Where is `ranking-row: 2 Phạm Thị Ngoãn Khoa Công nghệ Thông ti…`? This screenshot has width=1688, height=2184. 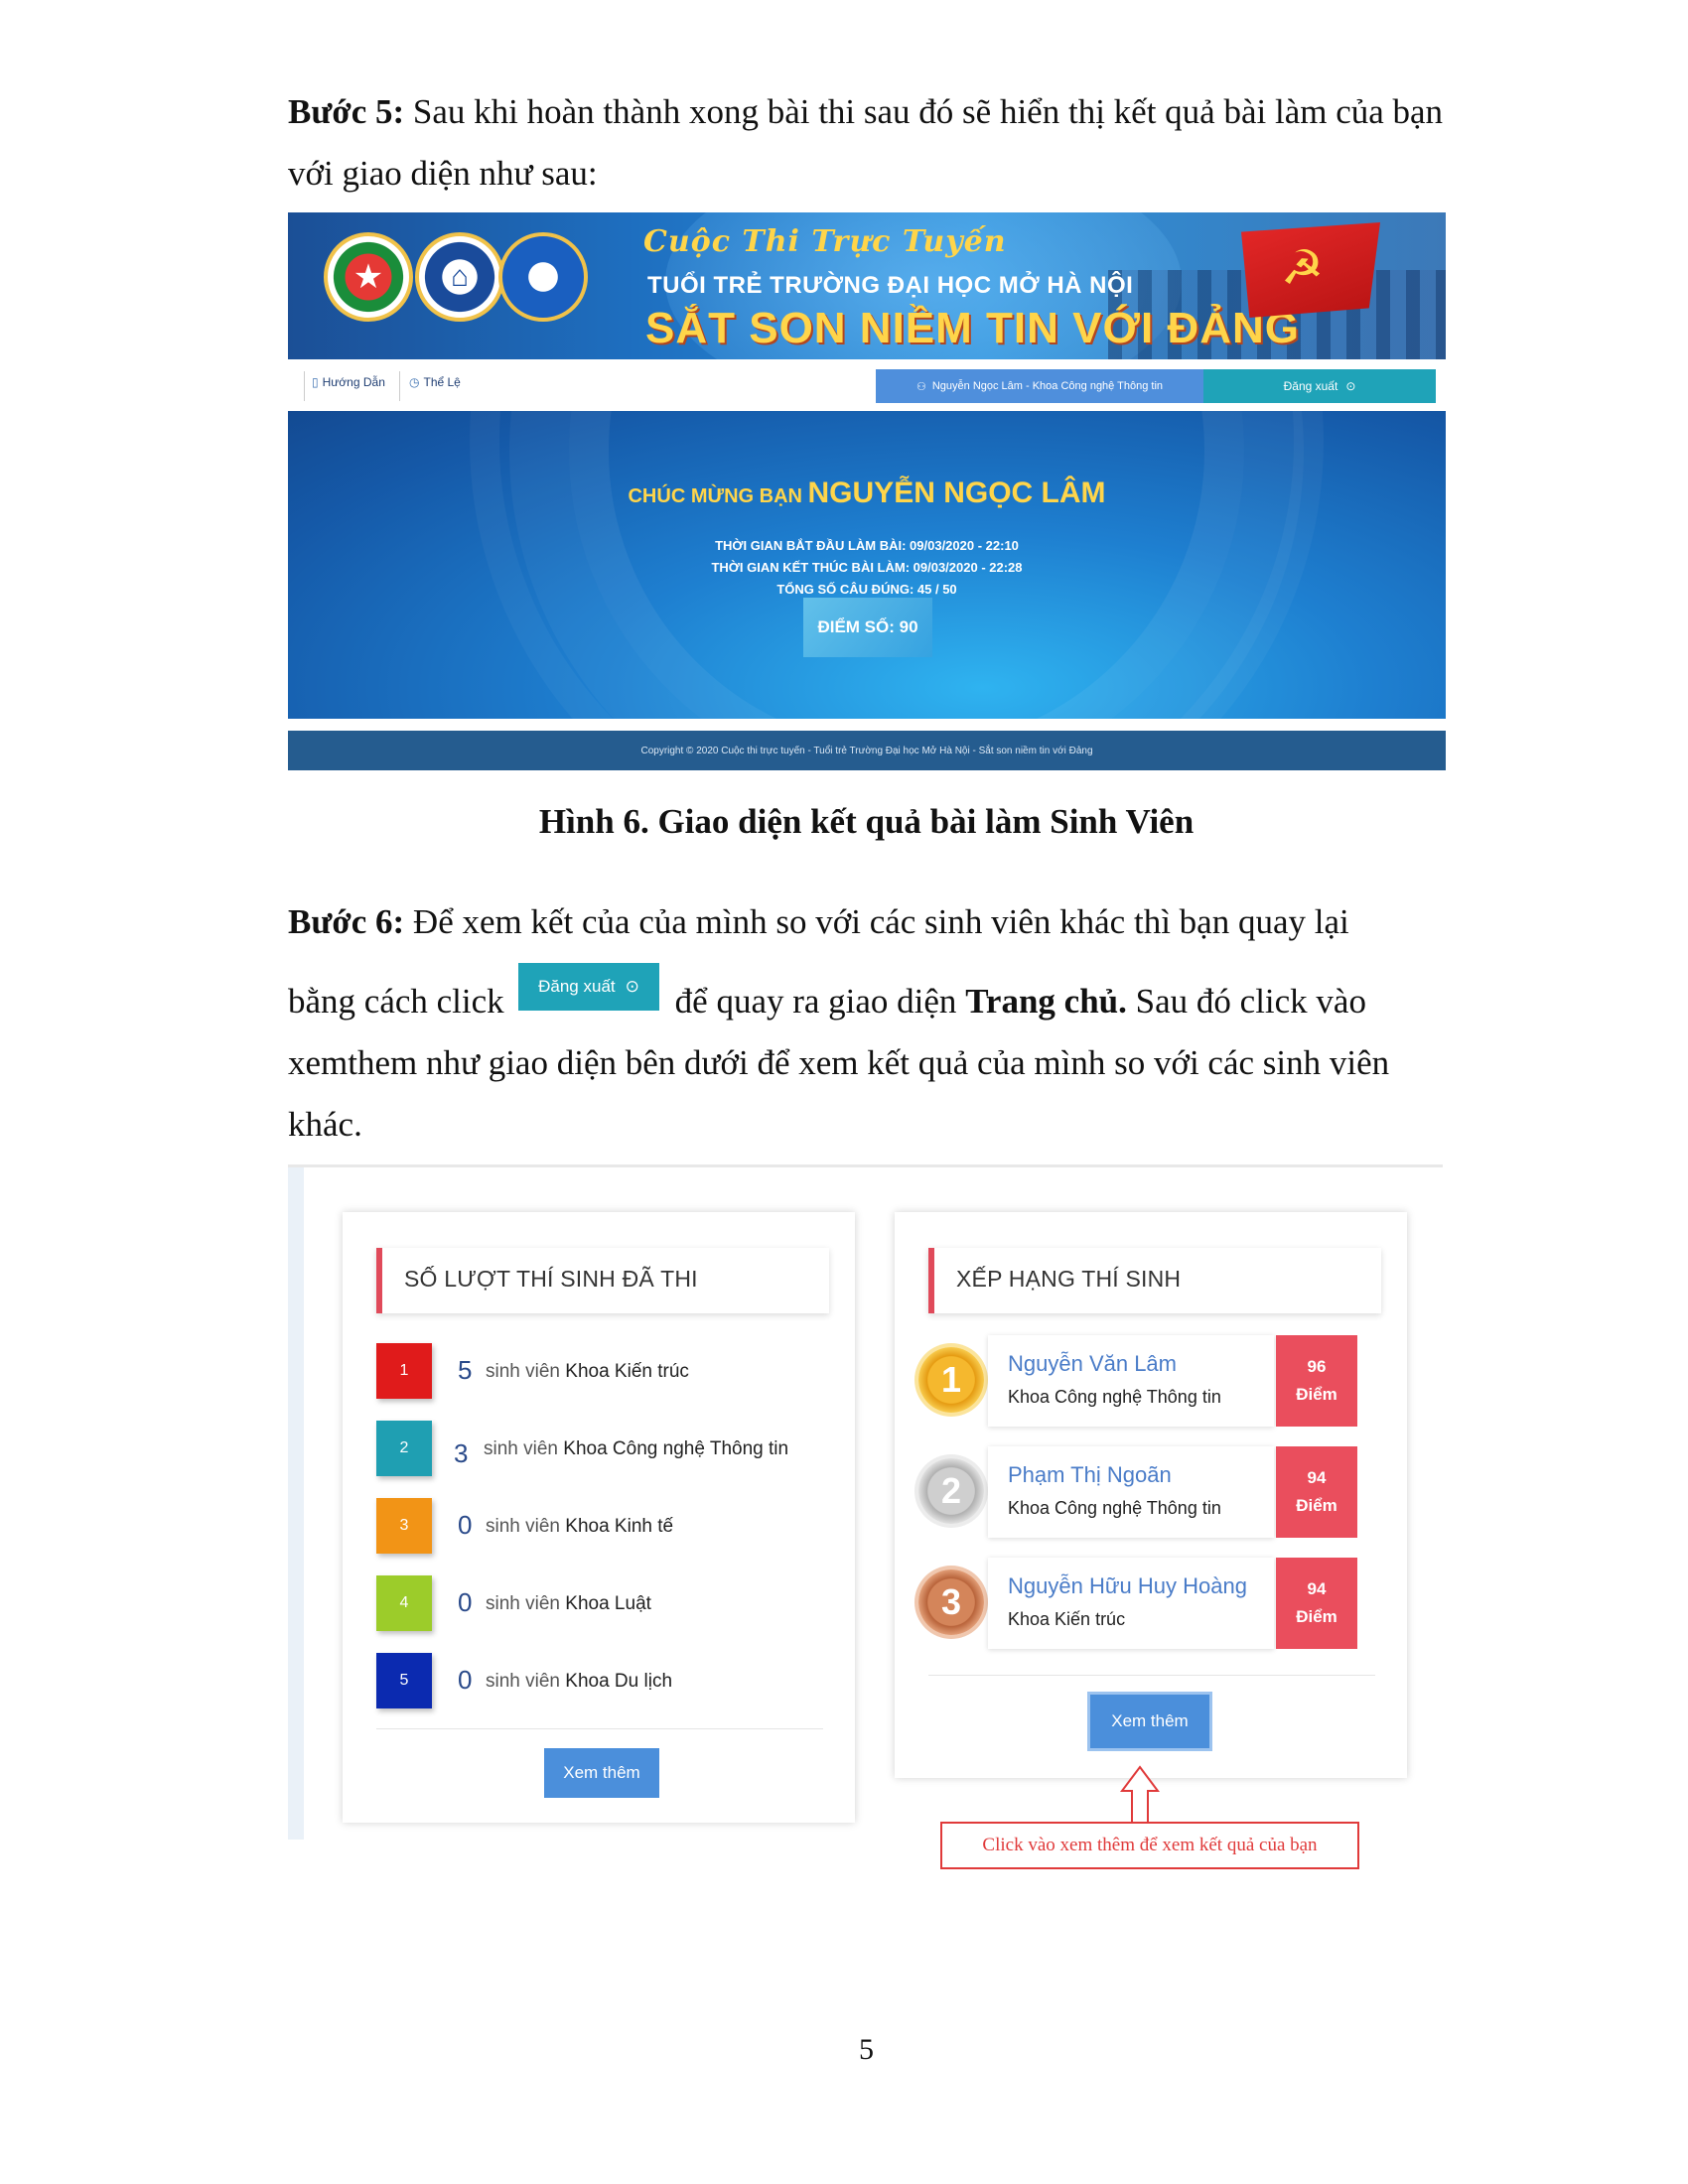
ranking-row: 2 Phạm Thị Ngoãn Khoa Công nghệ Thông ti… is located at coordinates (1146, 1492).